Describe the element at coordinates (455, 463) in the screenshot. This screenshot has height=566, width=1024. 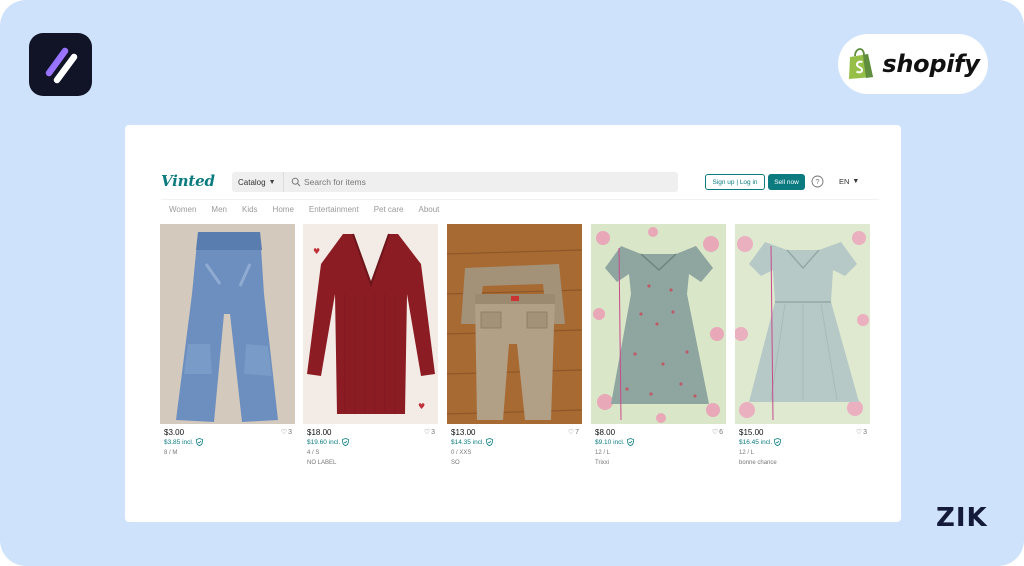
I see `item-brand: SO` at that location.